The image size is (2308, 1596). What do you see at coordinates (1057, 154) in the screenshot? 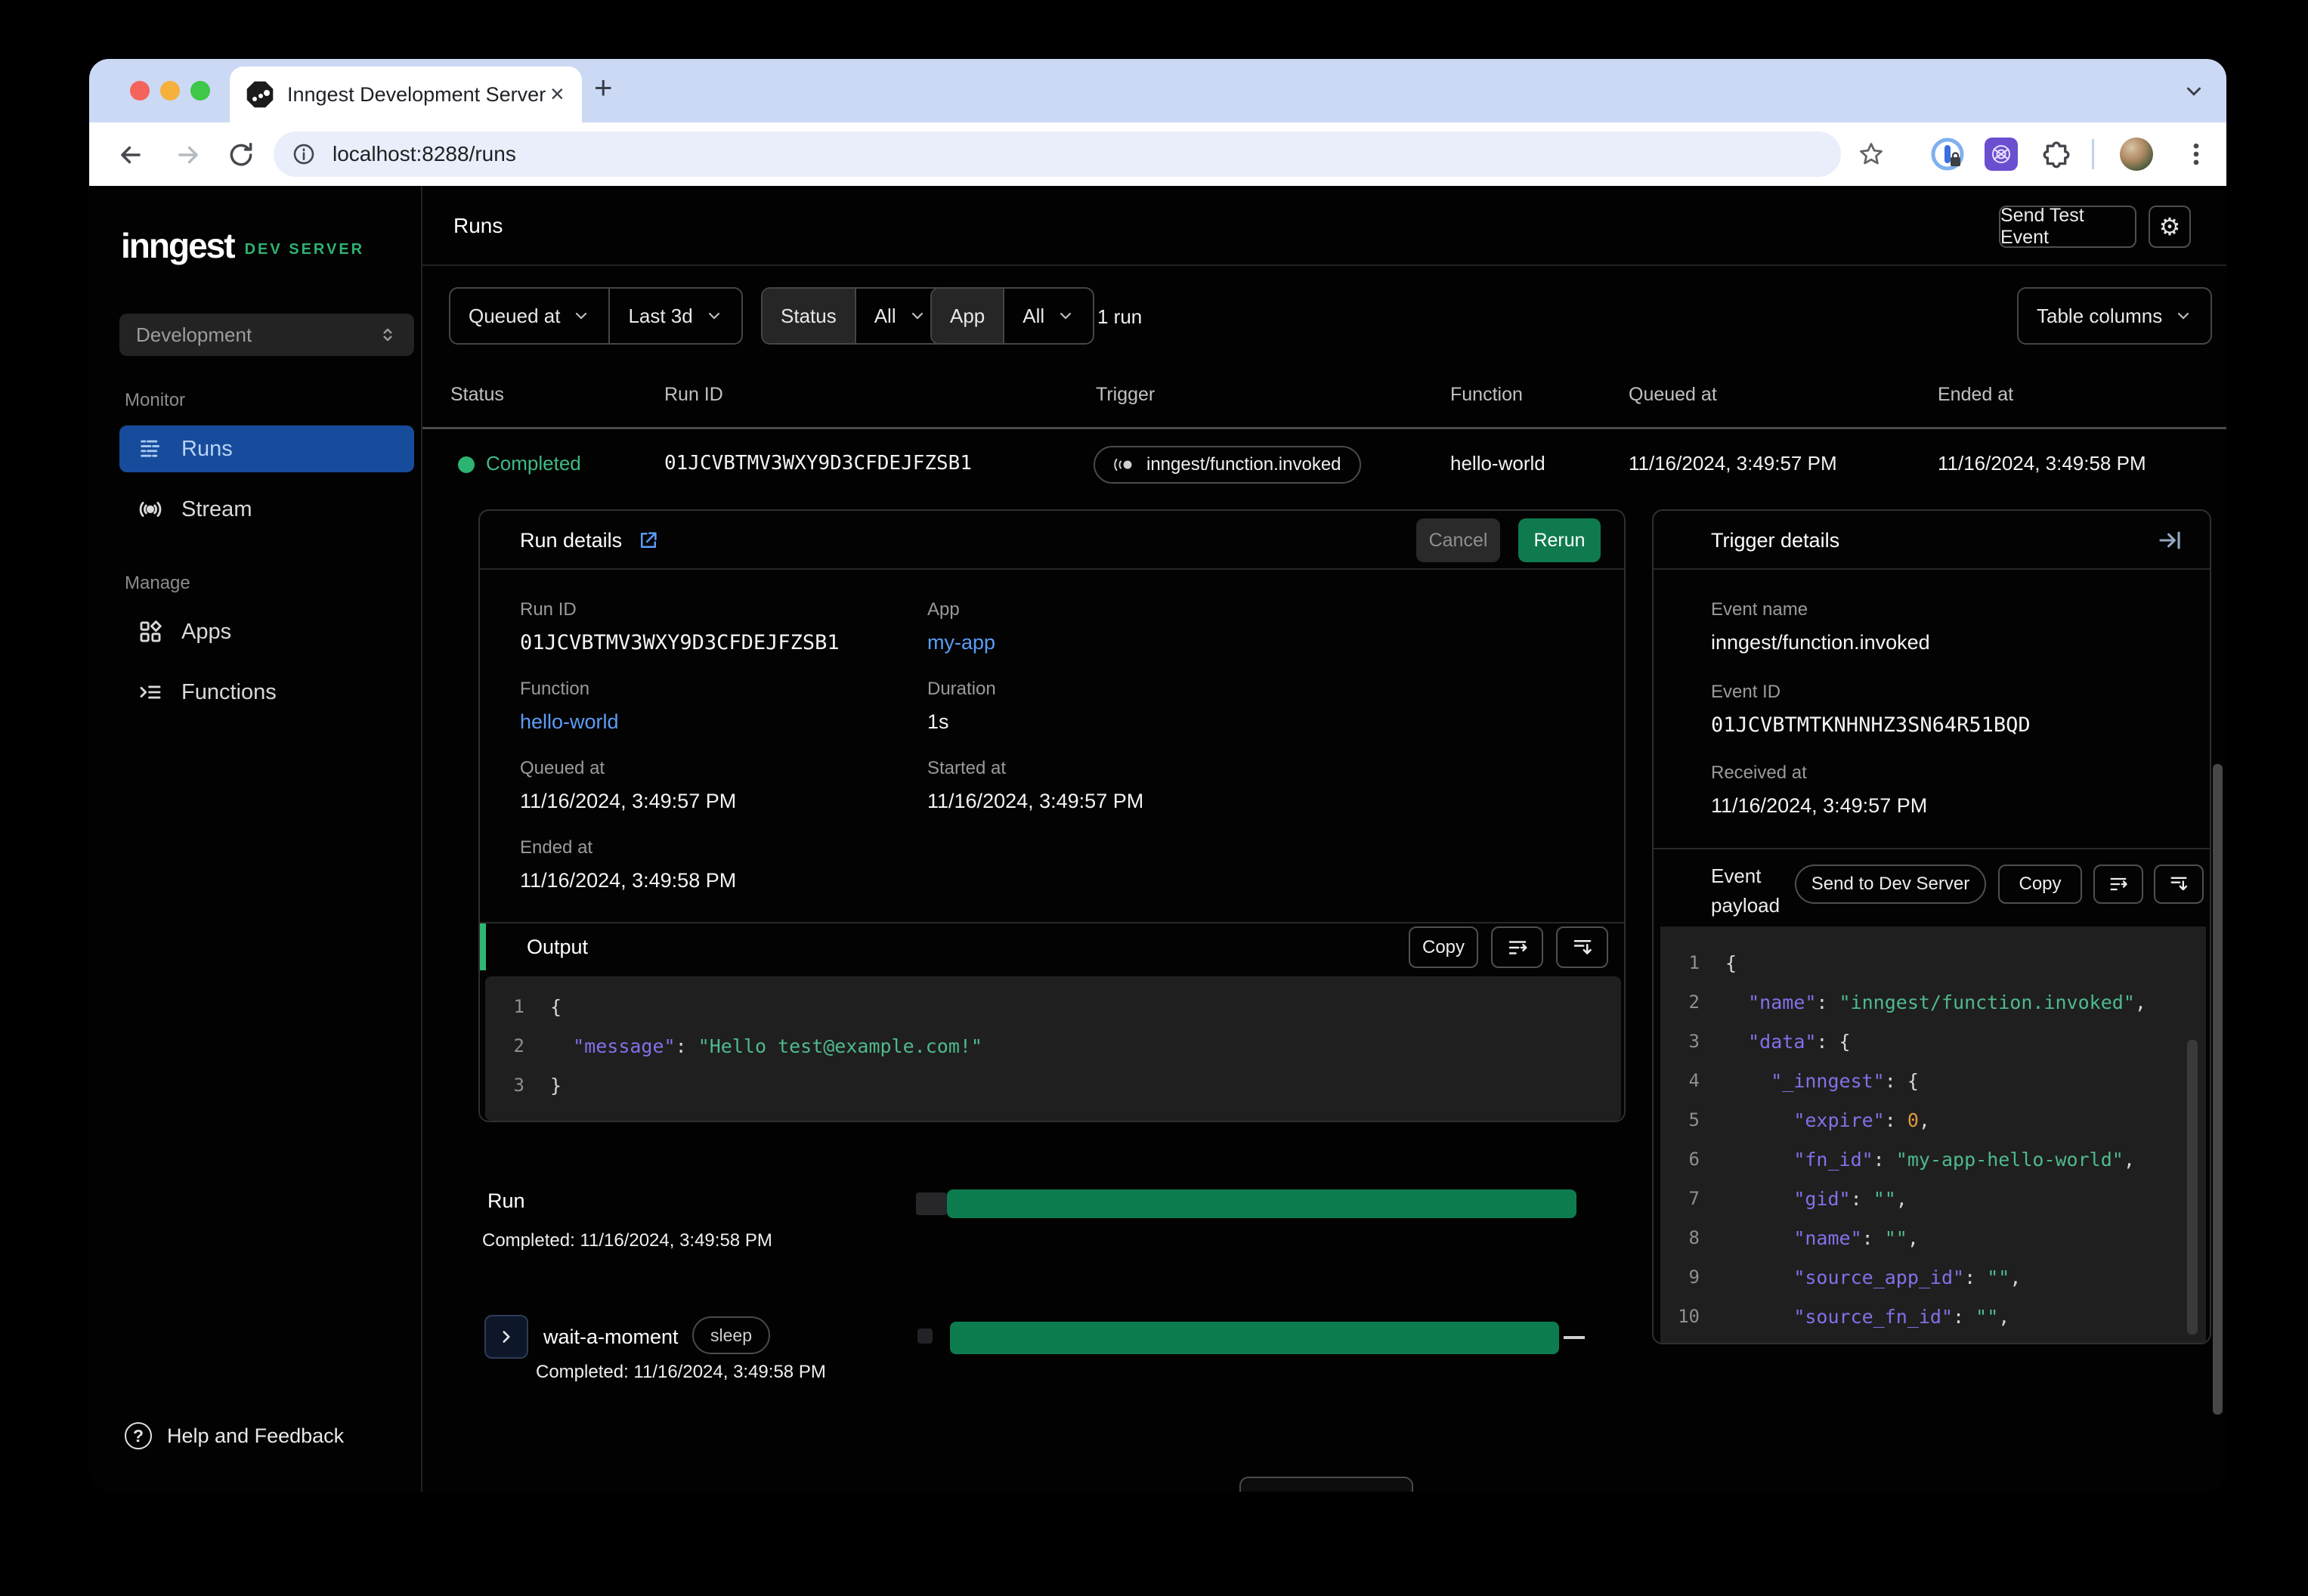
I see `address-bar: localhost:8288/runs` at bounding box center [1057, 154].